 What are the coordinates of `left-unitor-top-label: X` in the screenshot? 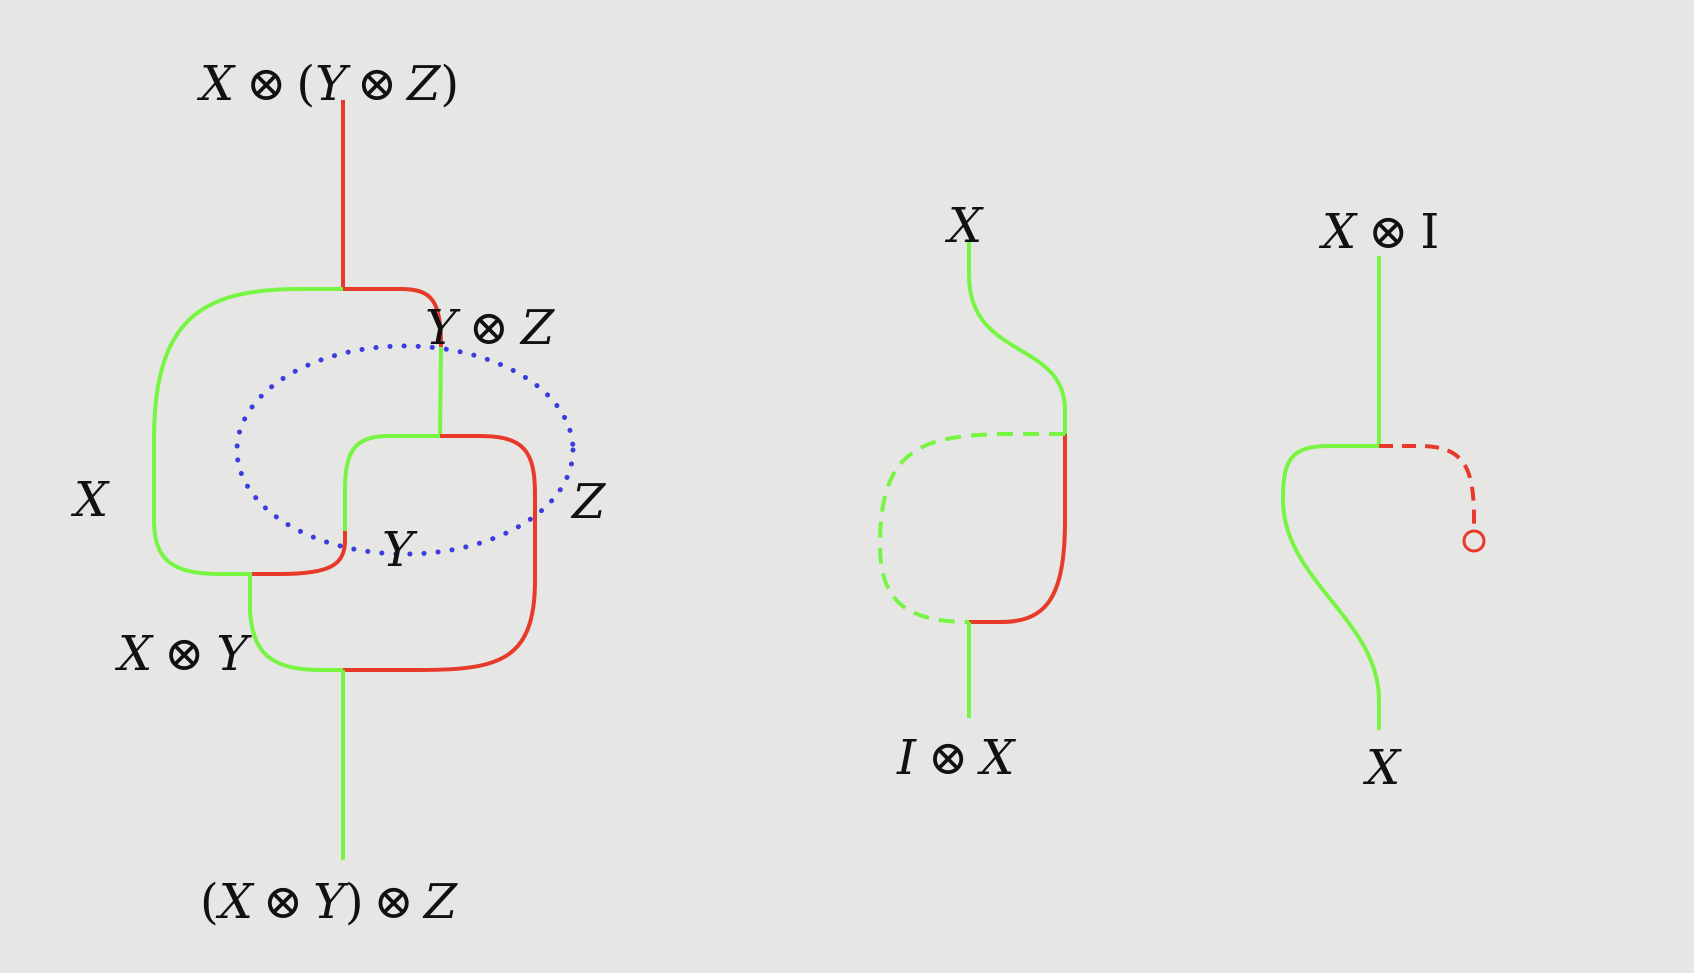 It's located at (964, 226).